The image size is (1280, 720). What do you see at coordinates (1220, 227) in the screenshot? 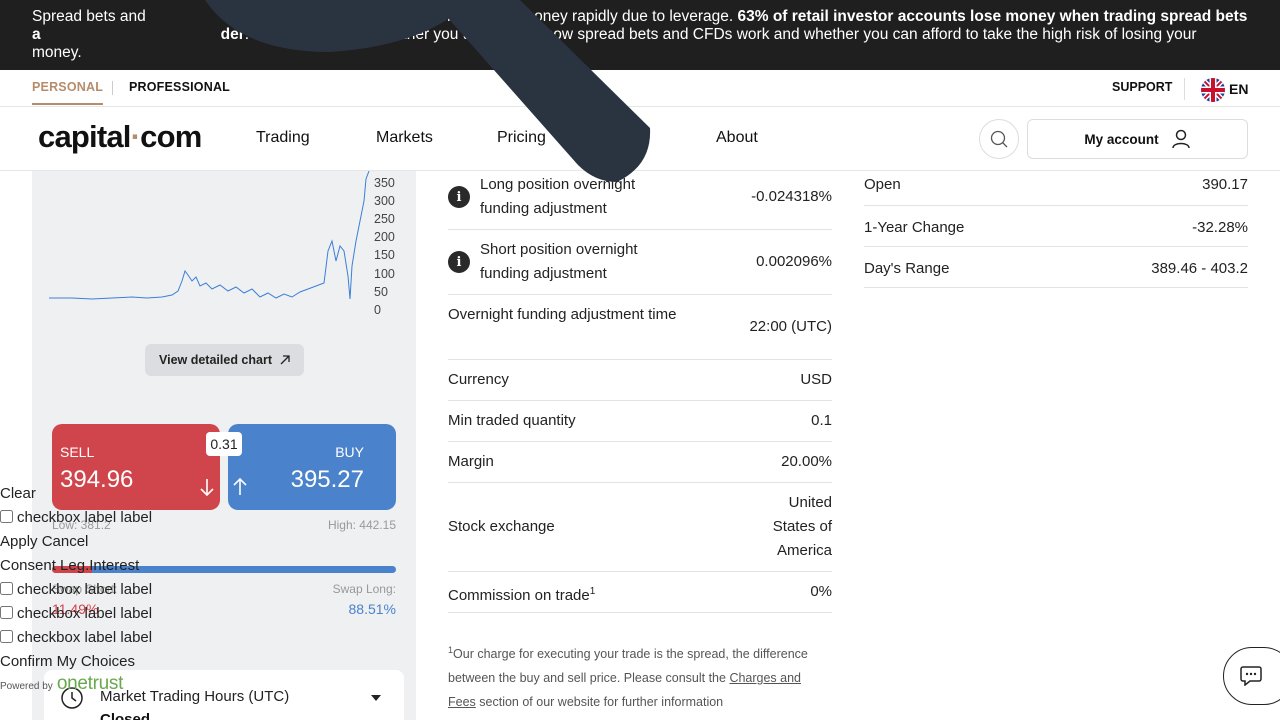
I see `year-change-value: -32.28%` at bounding box center [1220, 227].